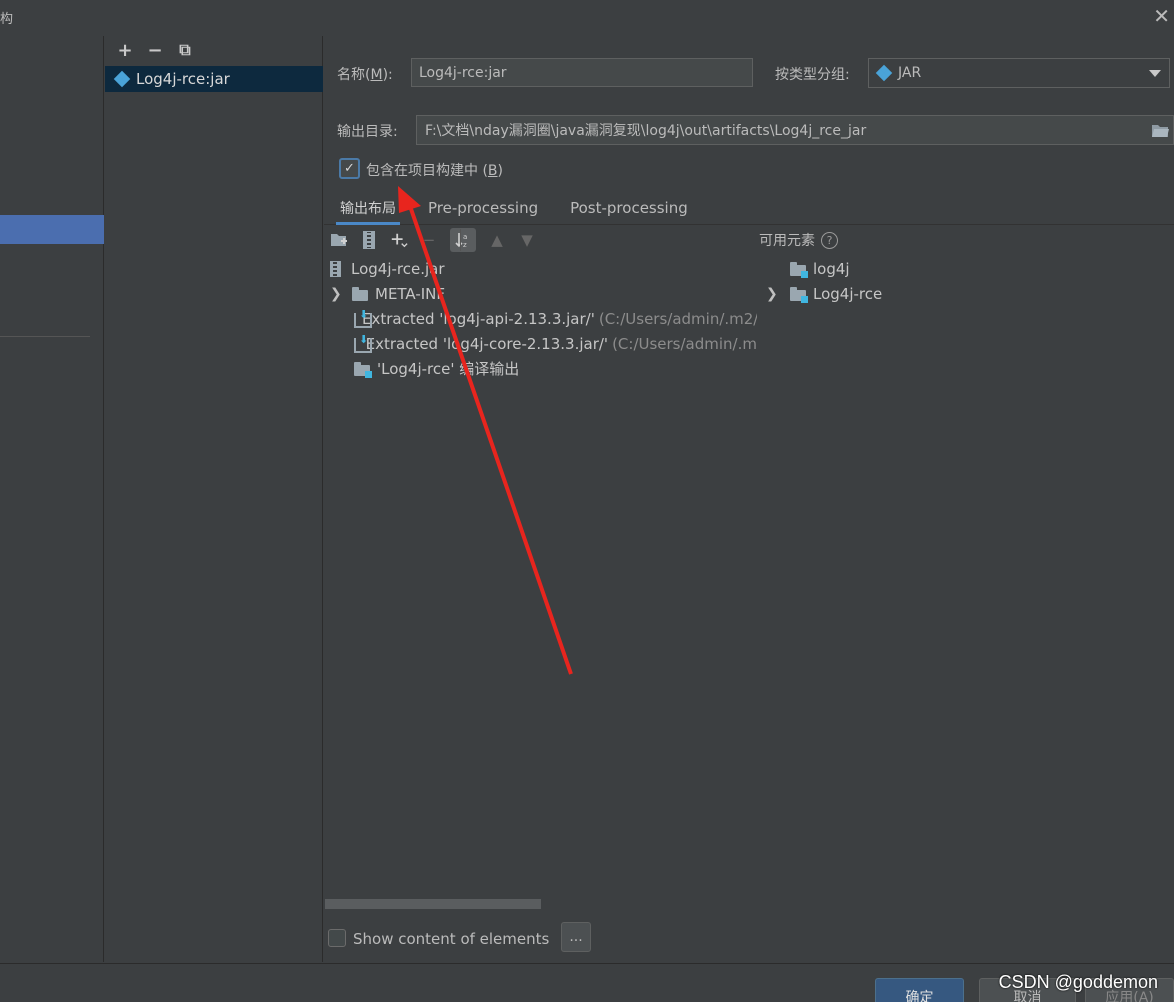 Image resolution: width=1174 pixels, height=1002 pixels. I want to click on folder-browse-icon, so click(1160, 130).